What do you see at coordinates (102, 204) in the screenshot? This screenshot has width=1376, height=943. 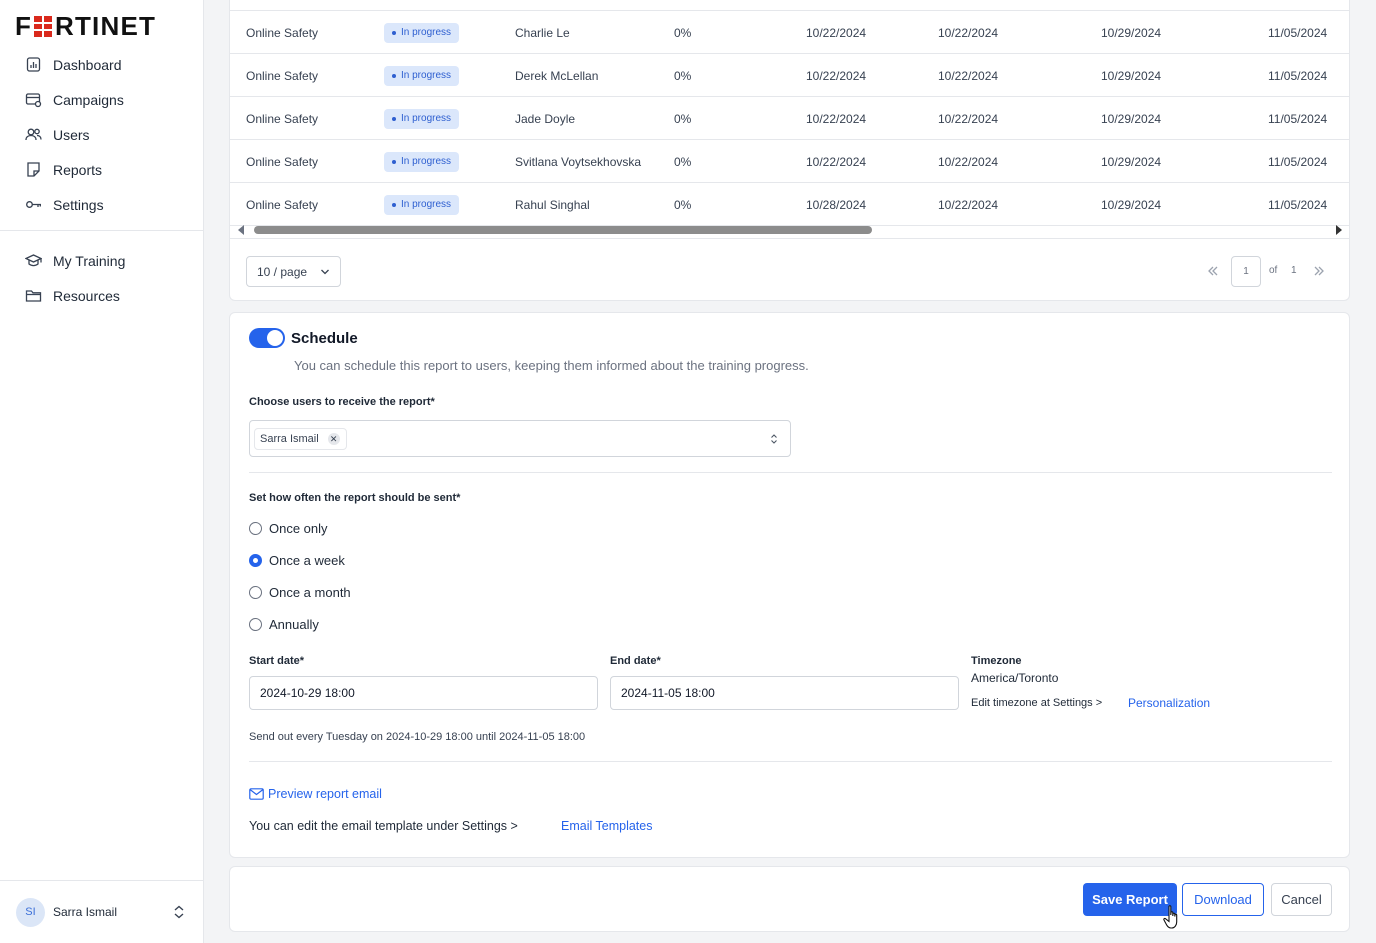 I see `sidebar-item-settings: Settings` at bounding box center [102, 204].